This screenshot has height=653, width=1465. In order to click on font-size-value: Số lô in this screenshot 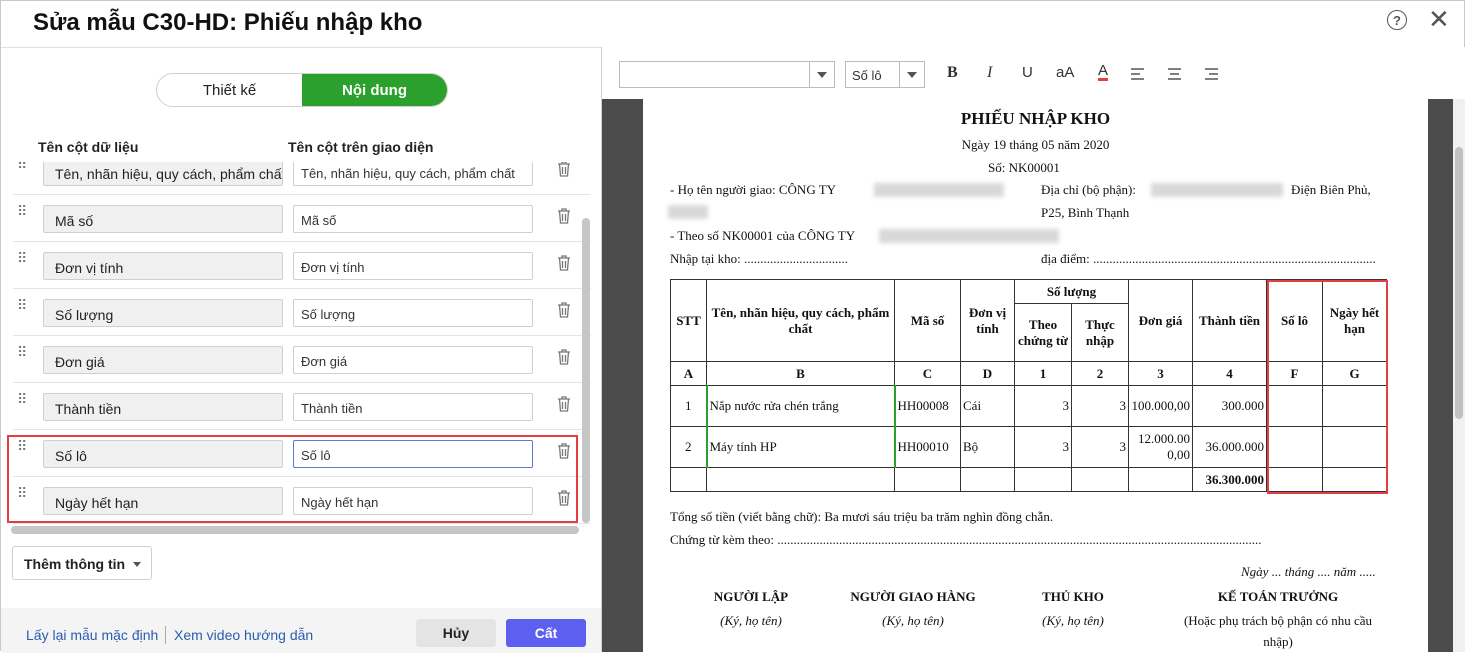, I will do `click(867, 75)`.